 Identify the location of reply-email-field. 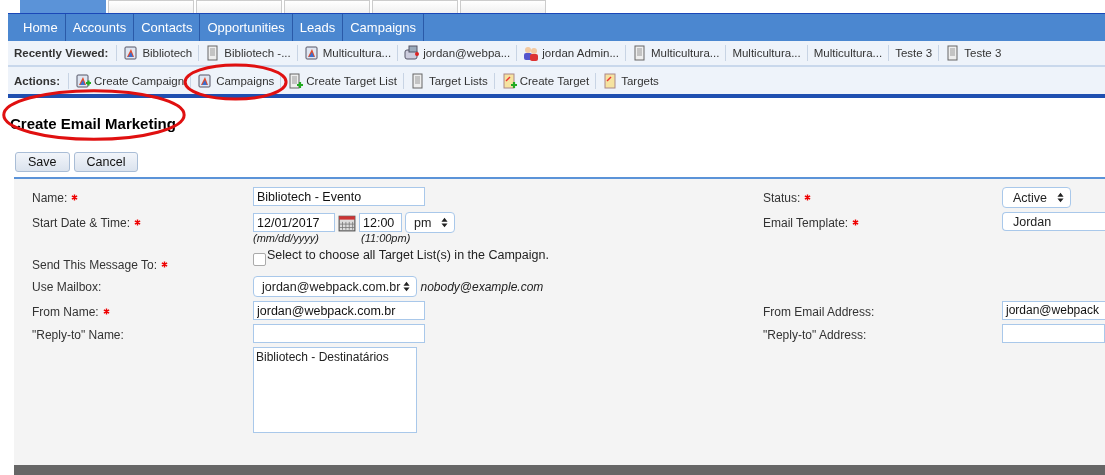
(1053, 333).